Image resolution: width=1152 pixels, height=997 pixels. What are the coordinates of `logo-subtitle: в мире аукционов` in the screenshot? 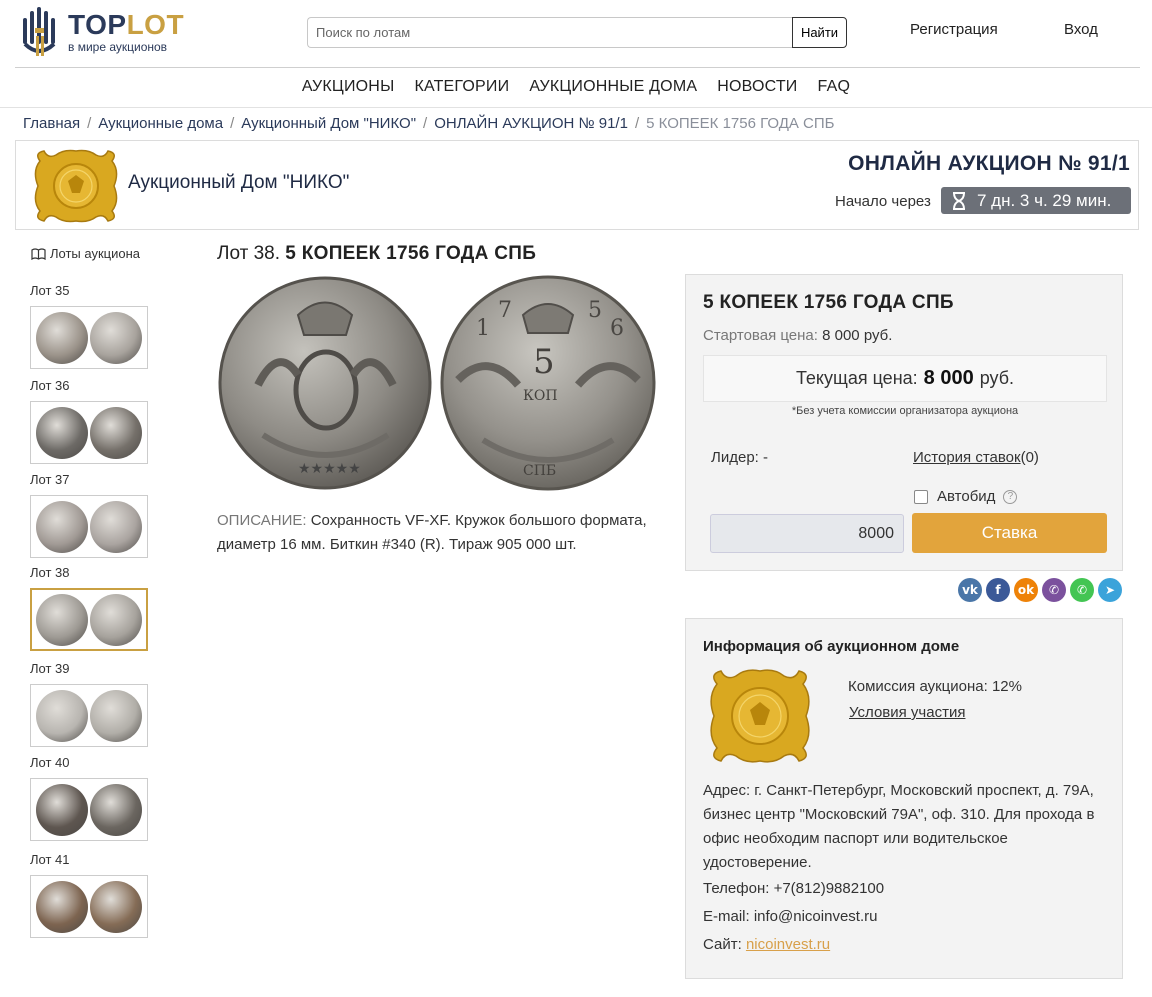 It's located at (118, 47).